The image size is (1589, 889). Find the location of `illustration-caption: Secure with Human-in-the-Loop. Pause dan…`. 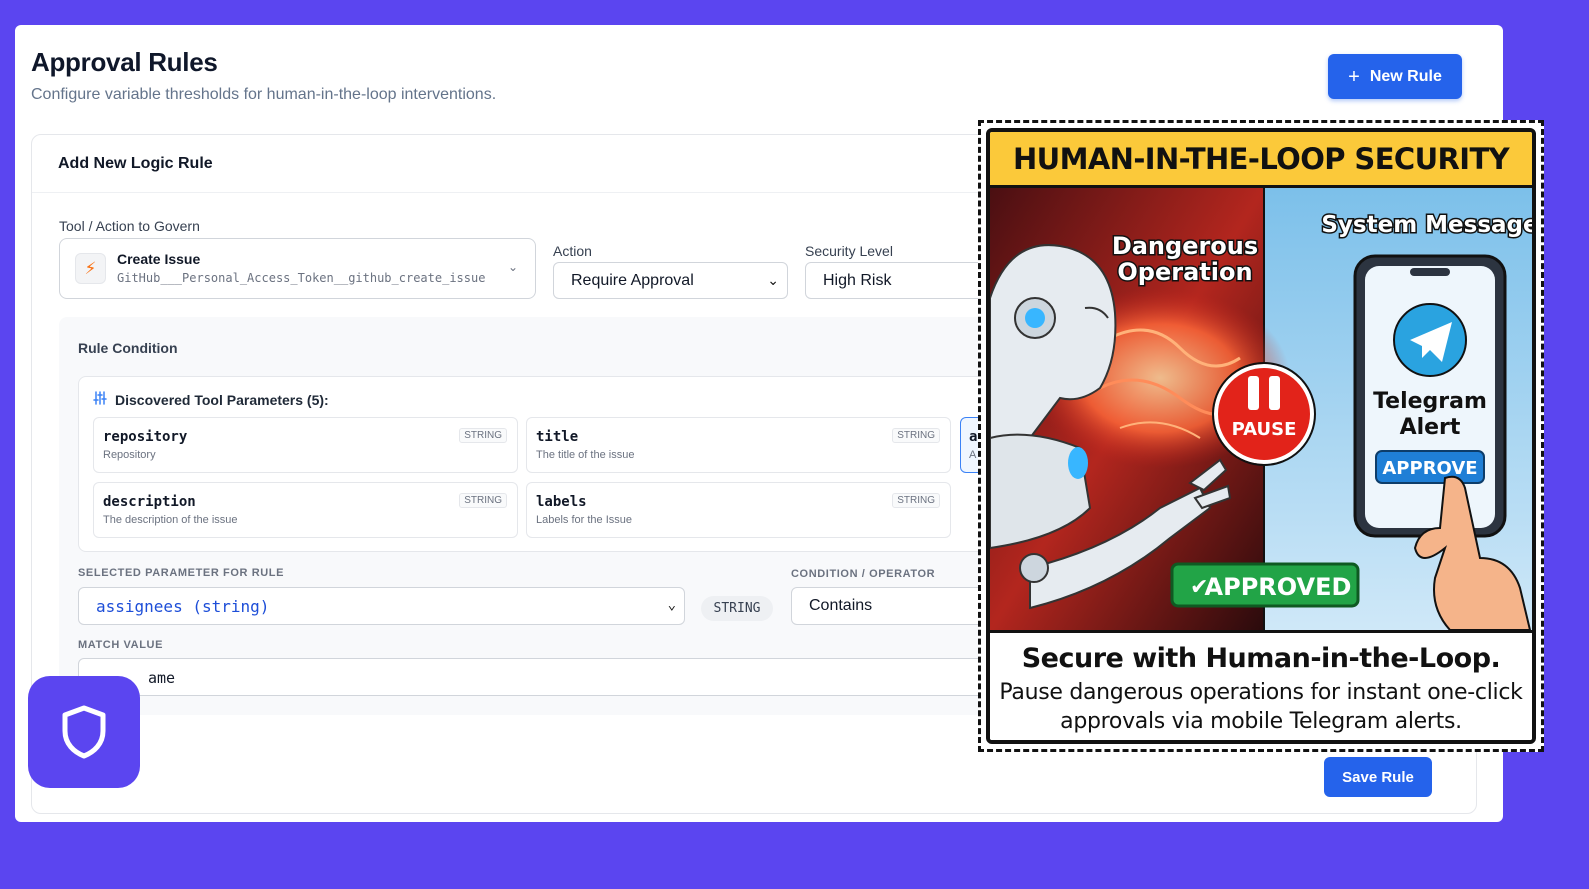

illustration-caption: Secure with Human-in-the-Loop. Pause dan… is located at coordinates (1261, 685).